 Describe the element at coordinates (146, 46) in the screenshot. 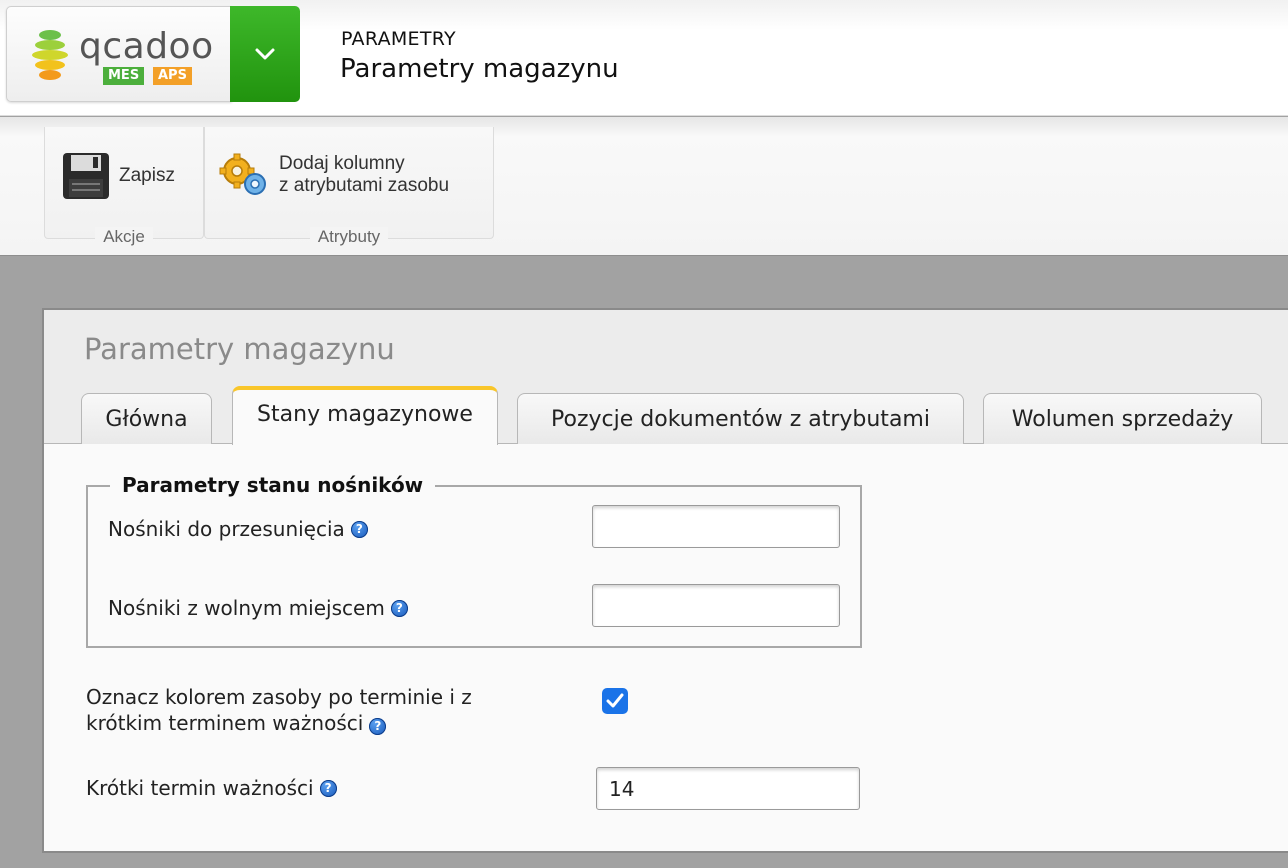

I see `logo-text: qcadoo` at that location.